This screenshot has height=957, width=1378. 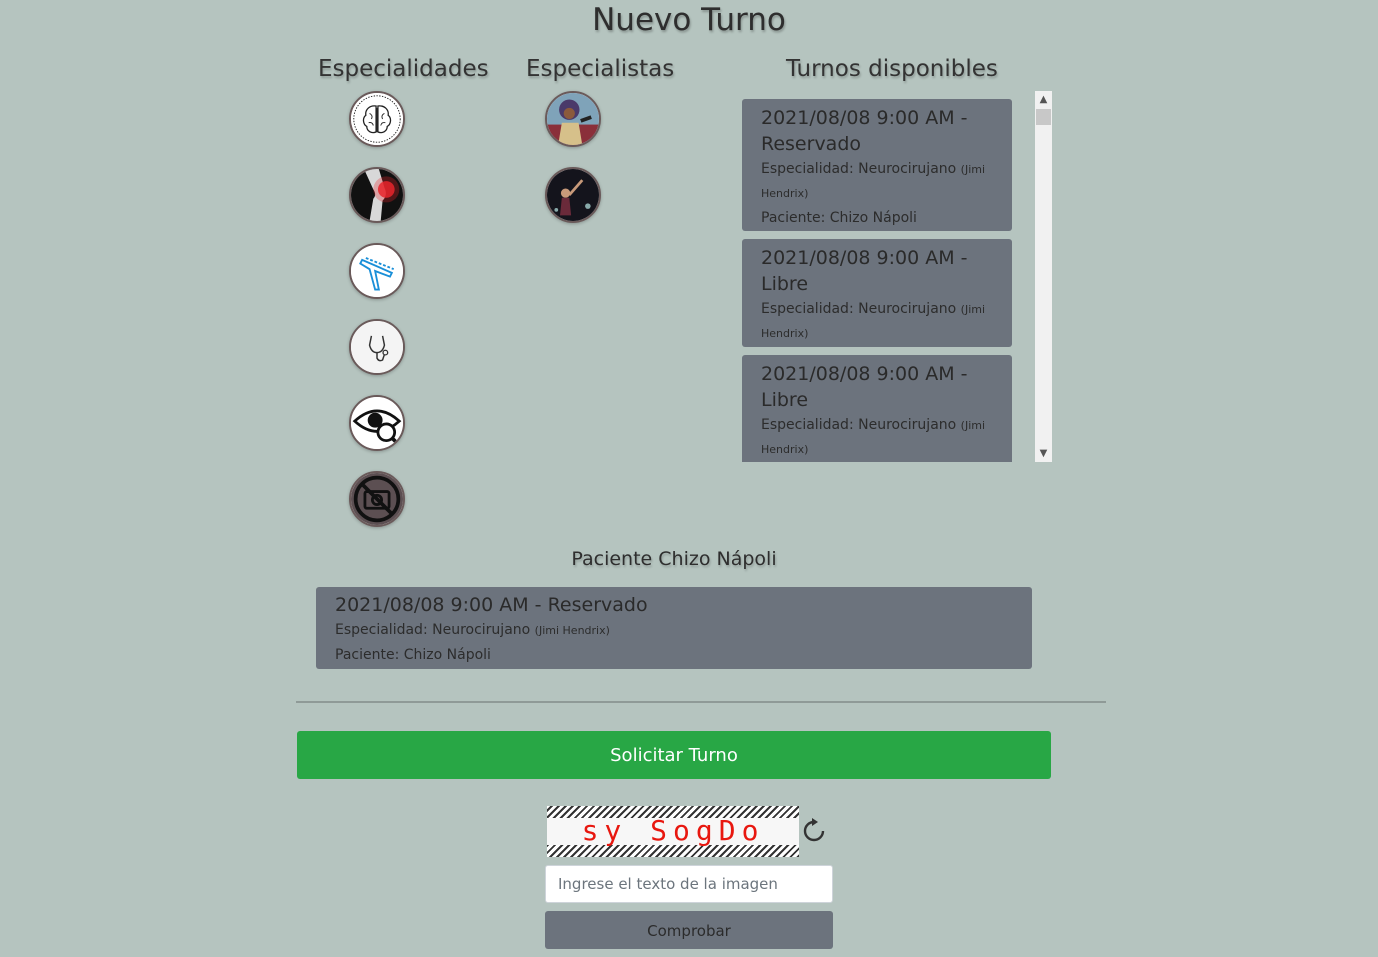 What do you see at coordinates (1043, 117) in the screenshot?
I see `scroll-thumb` at bounding box center [1043, 117].